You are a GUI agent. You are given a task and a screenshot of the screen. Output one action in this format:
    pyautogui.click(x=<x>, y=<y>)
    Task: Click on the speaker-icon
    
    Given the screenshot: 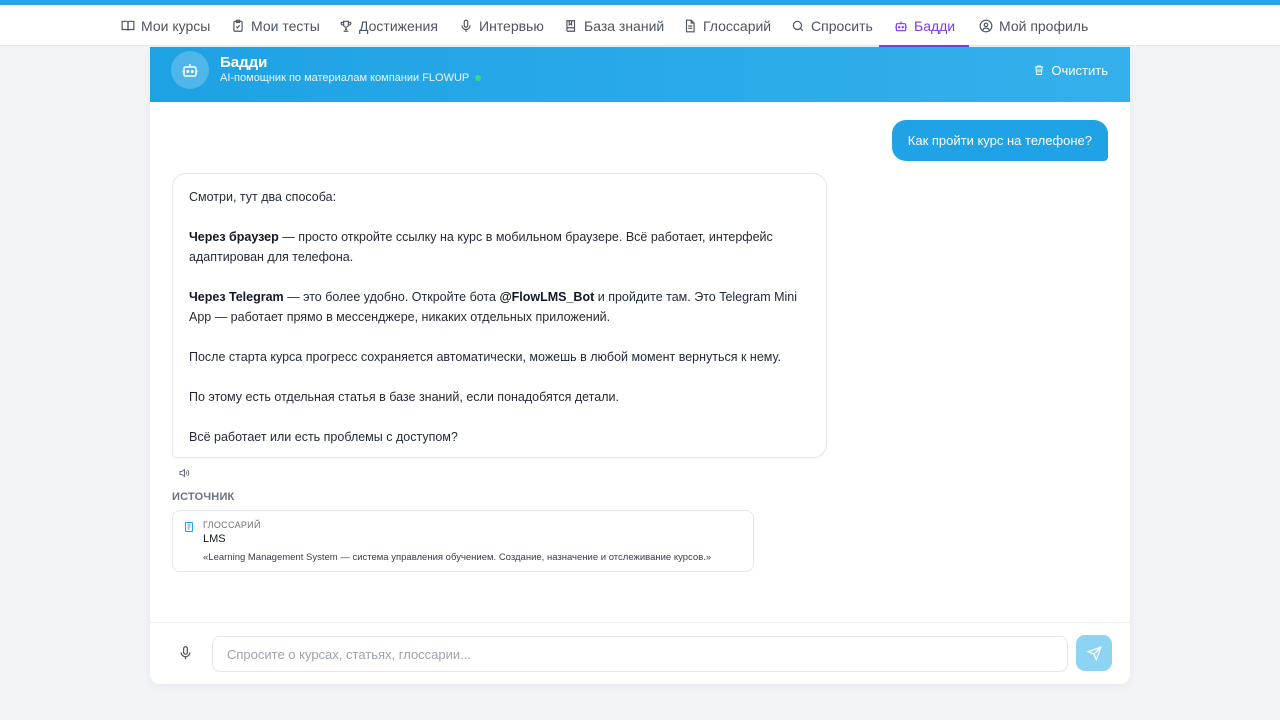 What is the action you would take?
    pyautogui.click(x=184, y=473)
    